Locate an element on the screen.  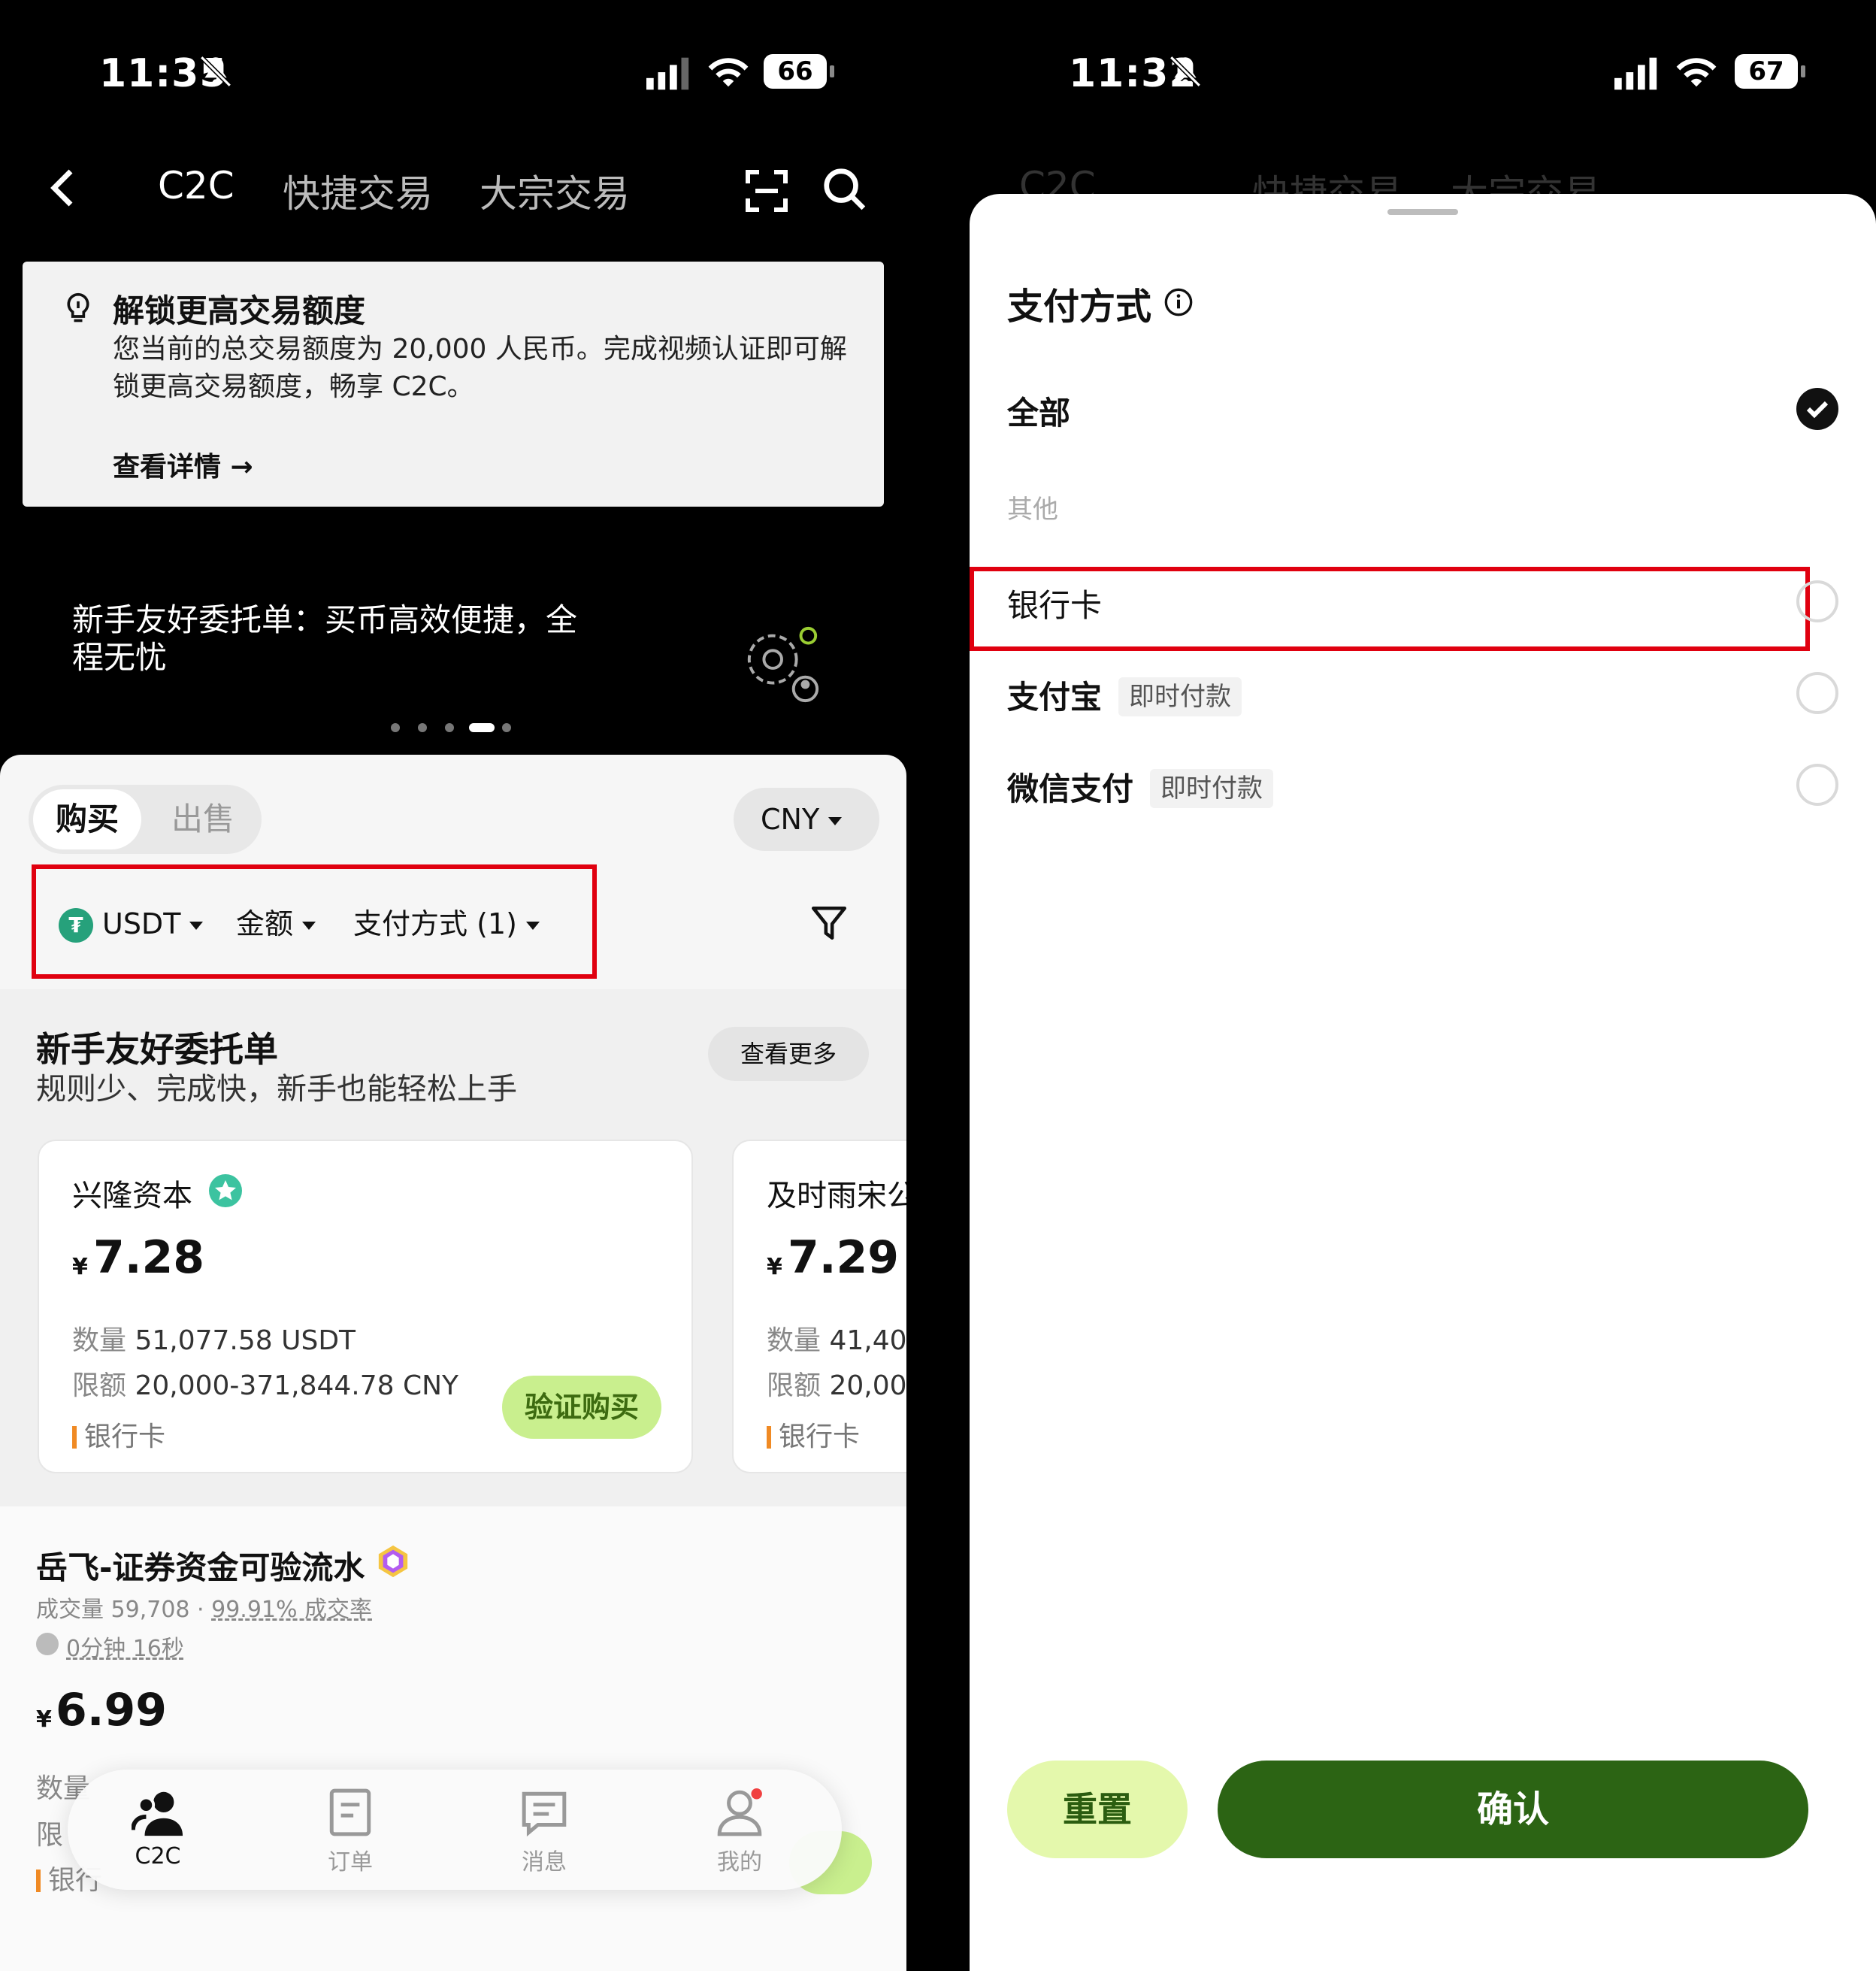
option-wechat-label: 微信支付 is located at coordinates (1070, 789).